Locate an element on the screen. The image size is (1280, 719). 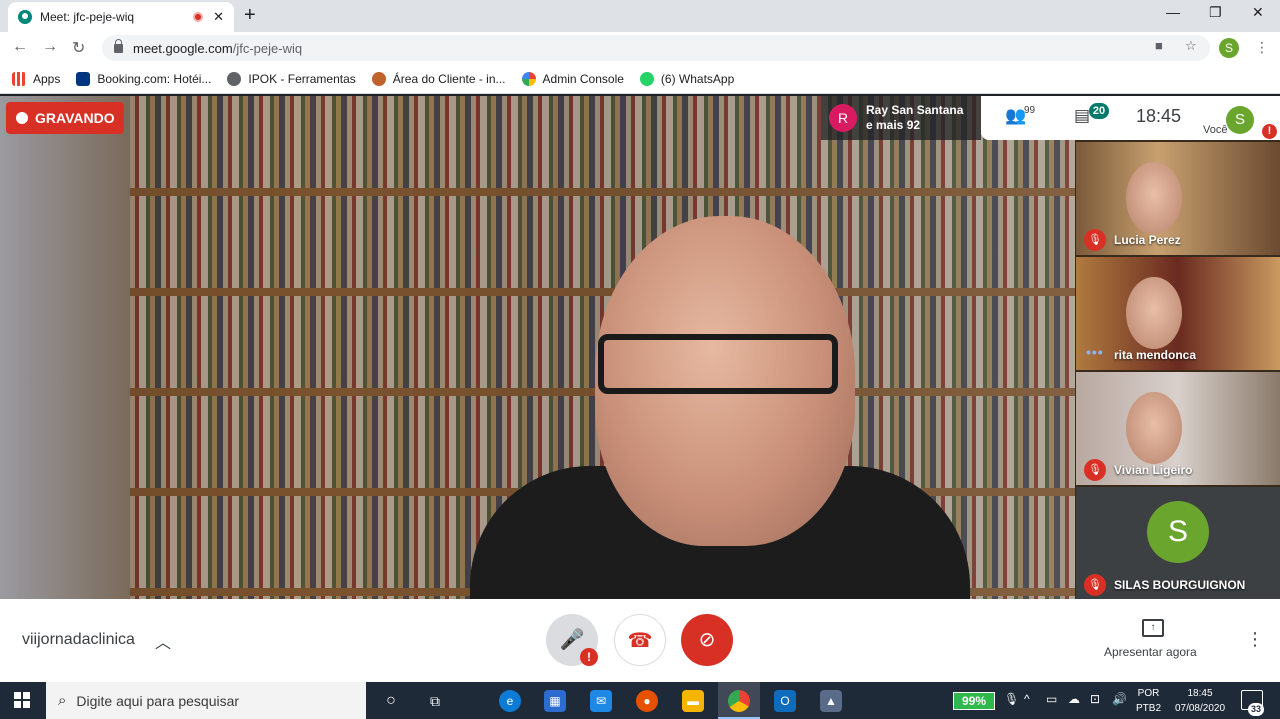
chevron-up-icon: ︿ is located at coordinates (163, 641).